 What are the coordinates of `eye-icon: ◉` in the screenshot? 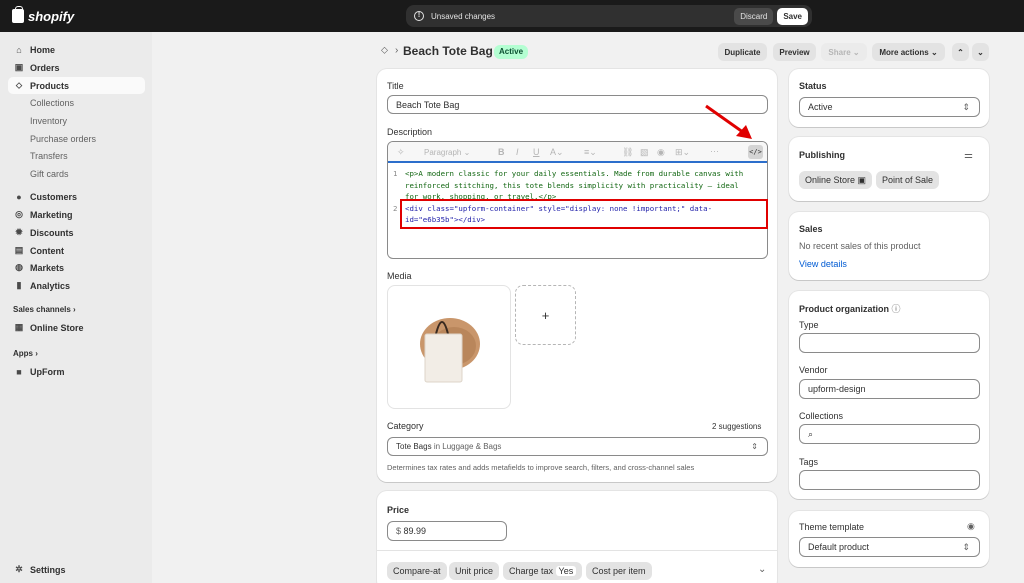 It's located at (971, 526).